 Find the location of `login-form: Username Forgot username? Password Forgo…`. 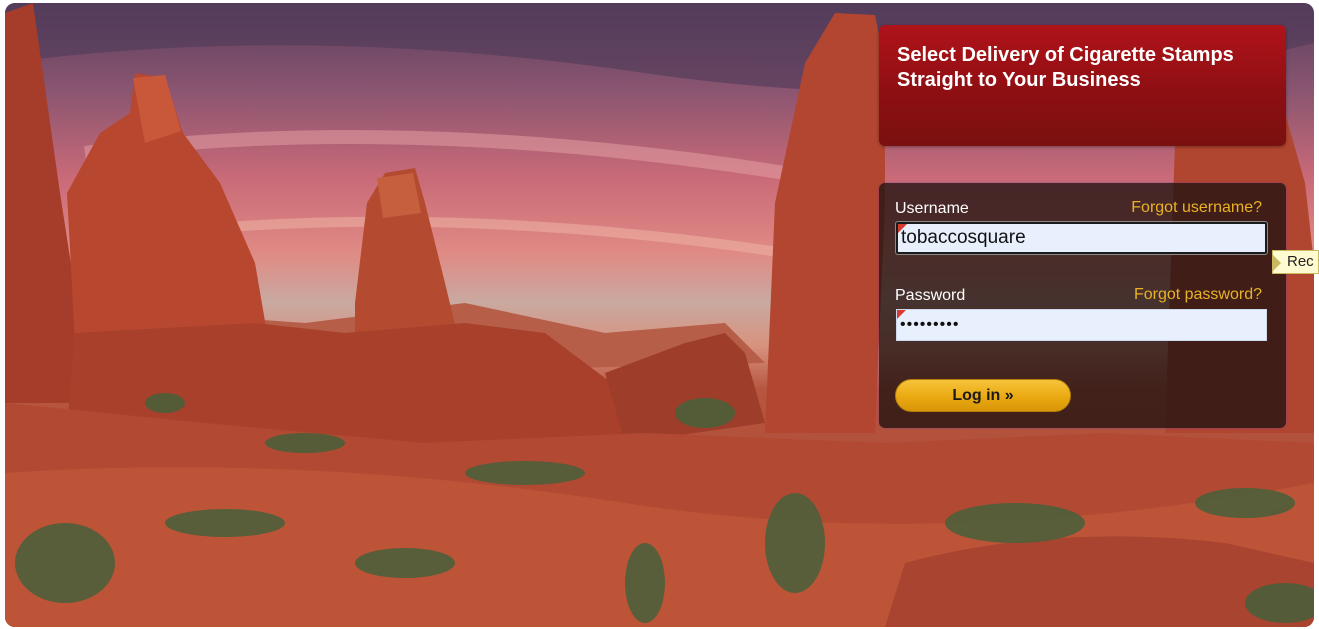

login-form: Username Forgot username? Password Forgo… is located at coordinates (1082, 305).